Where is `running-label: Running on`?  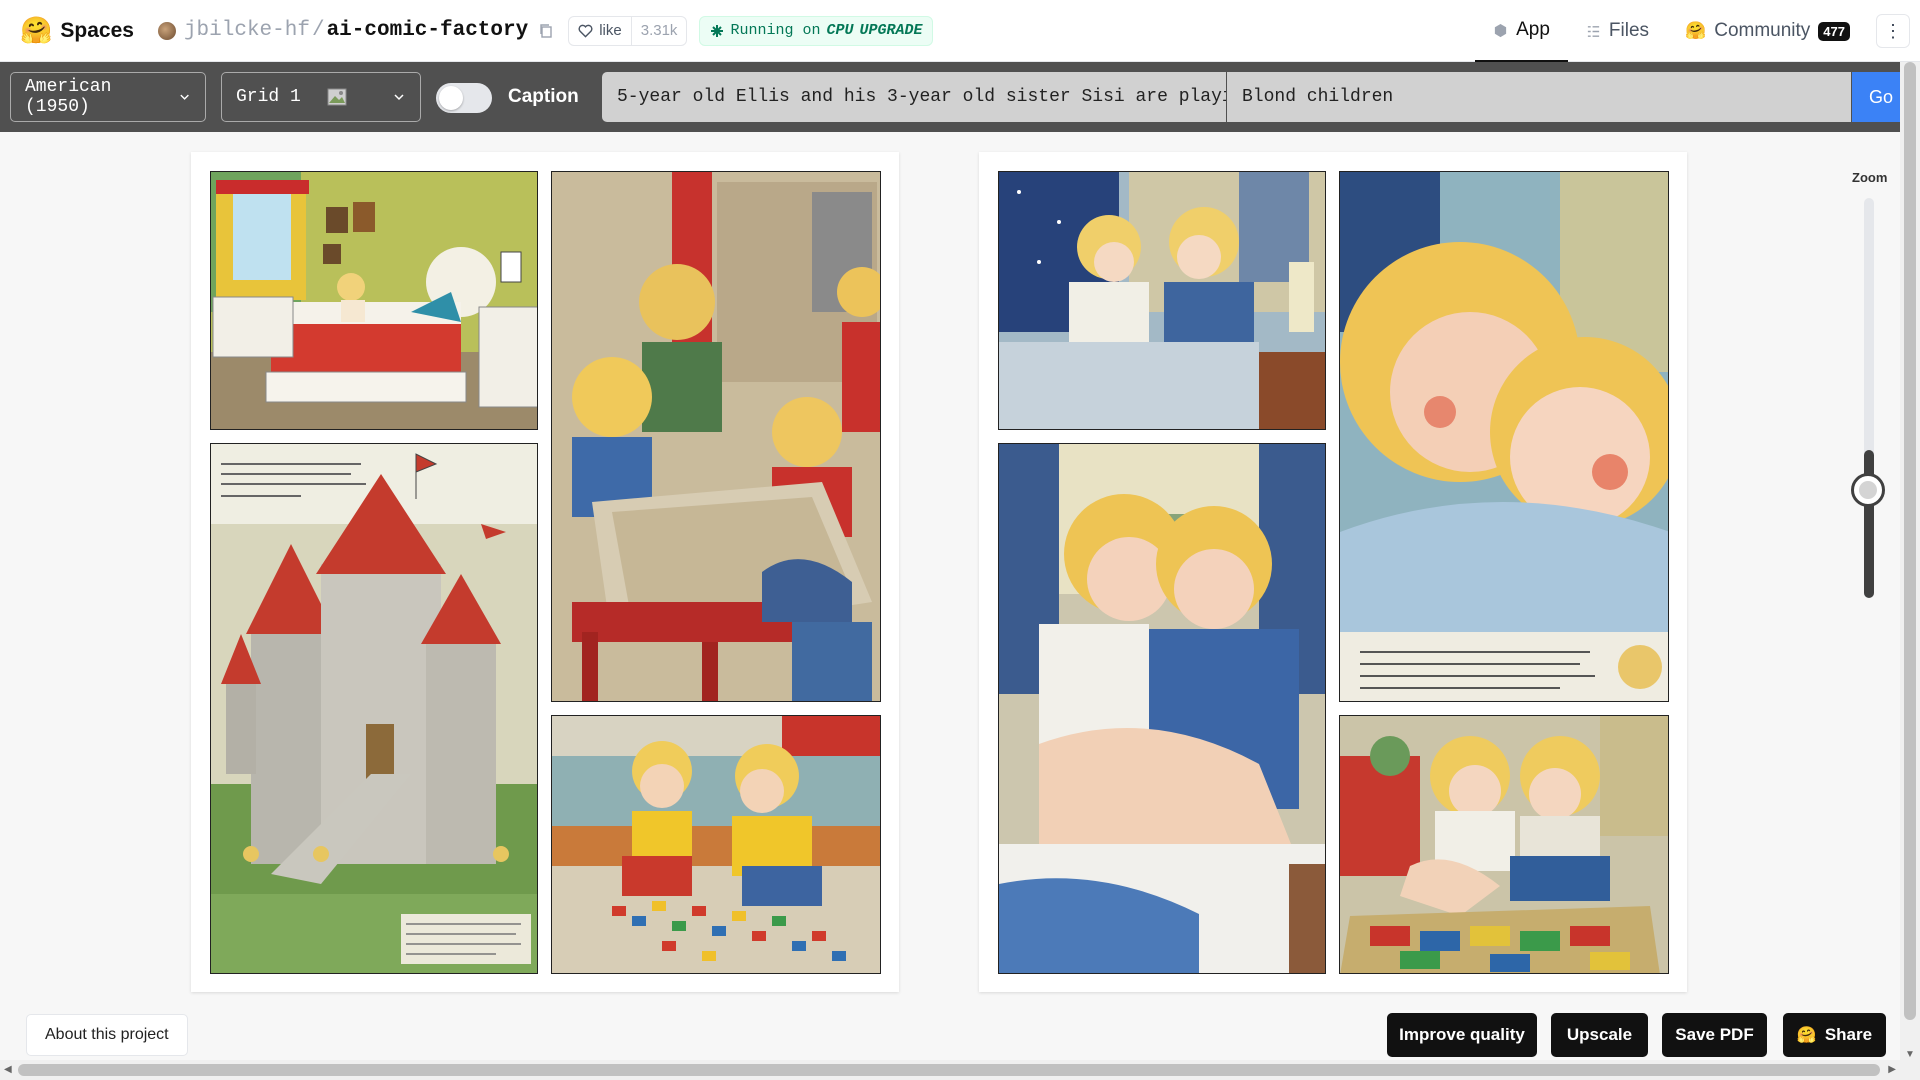 running-label: Running on is located at coordinates (775, 30).